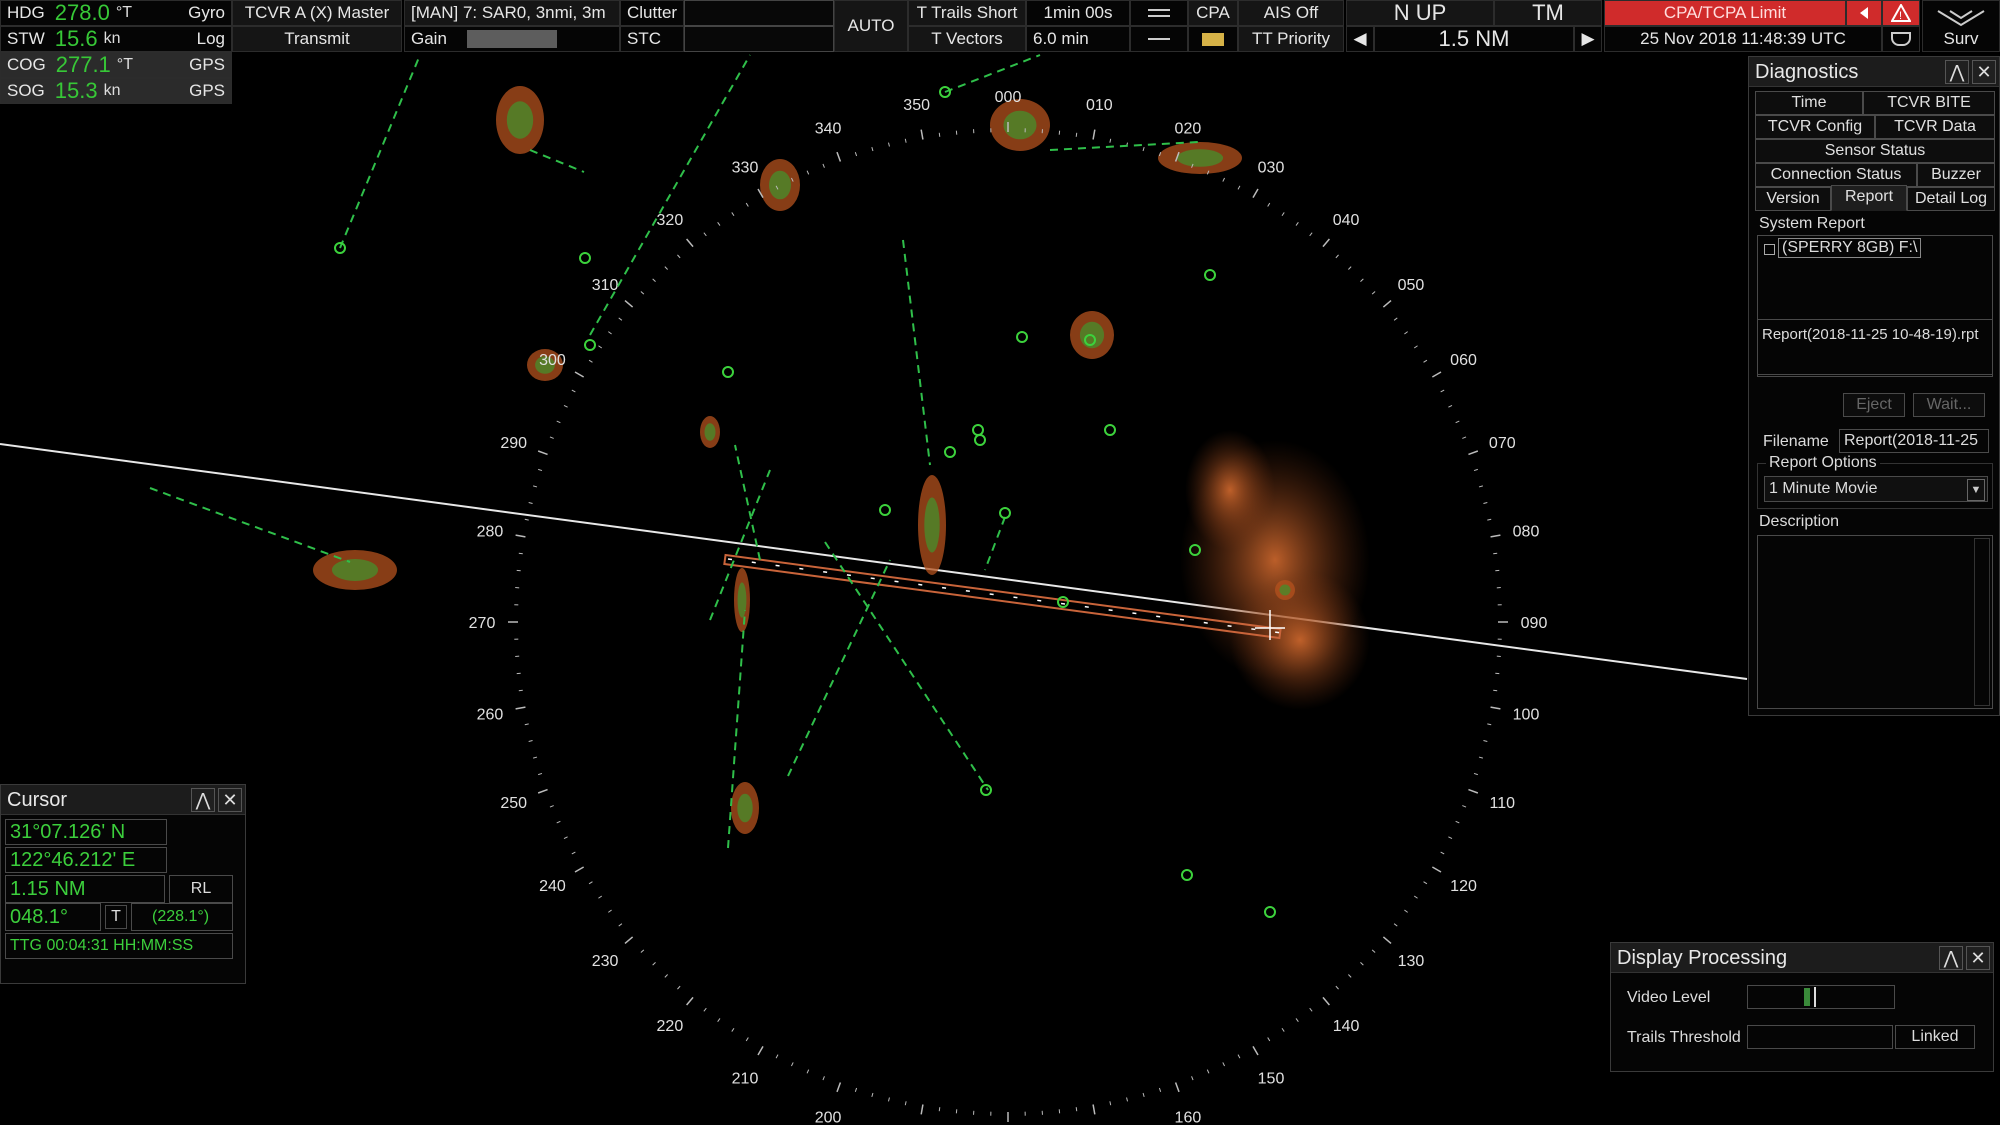 This screenshot has height=1125, width=2000. I want to click on tab-report: Report, so click(1869, 198).